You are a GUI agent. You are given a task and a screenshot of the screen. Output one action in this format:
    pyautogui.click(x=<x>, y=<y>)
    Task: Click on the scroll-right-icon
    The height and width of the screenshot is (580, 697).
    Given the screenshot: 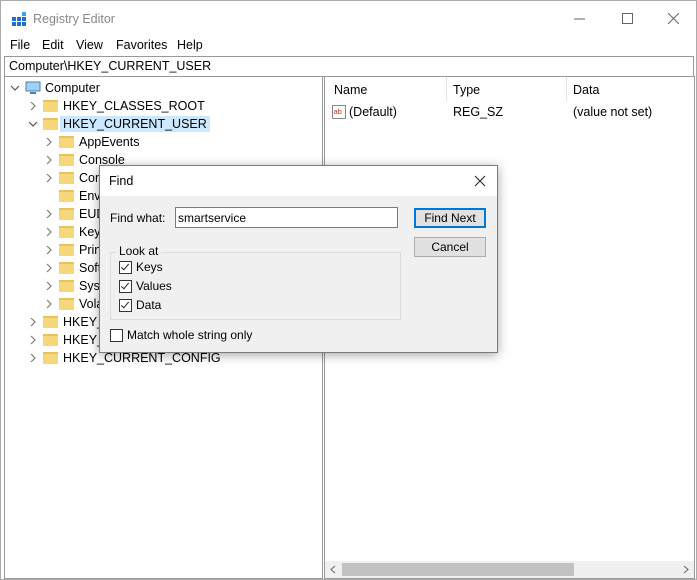 What is the action you would take?
    pyautogui.click(x=686, y=569)
    